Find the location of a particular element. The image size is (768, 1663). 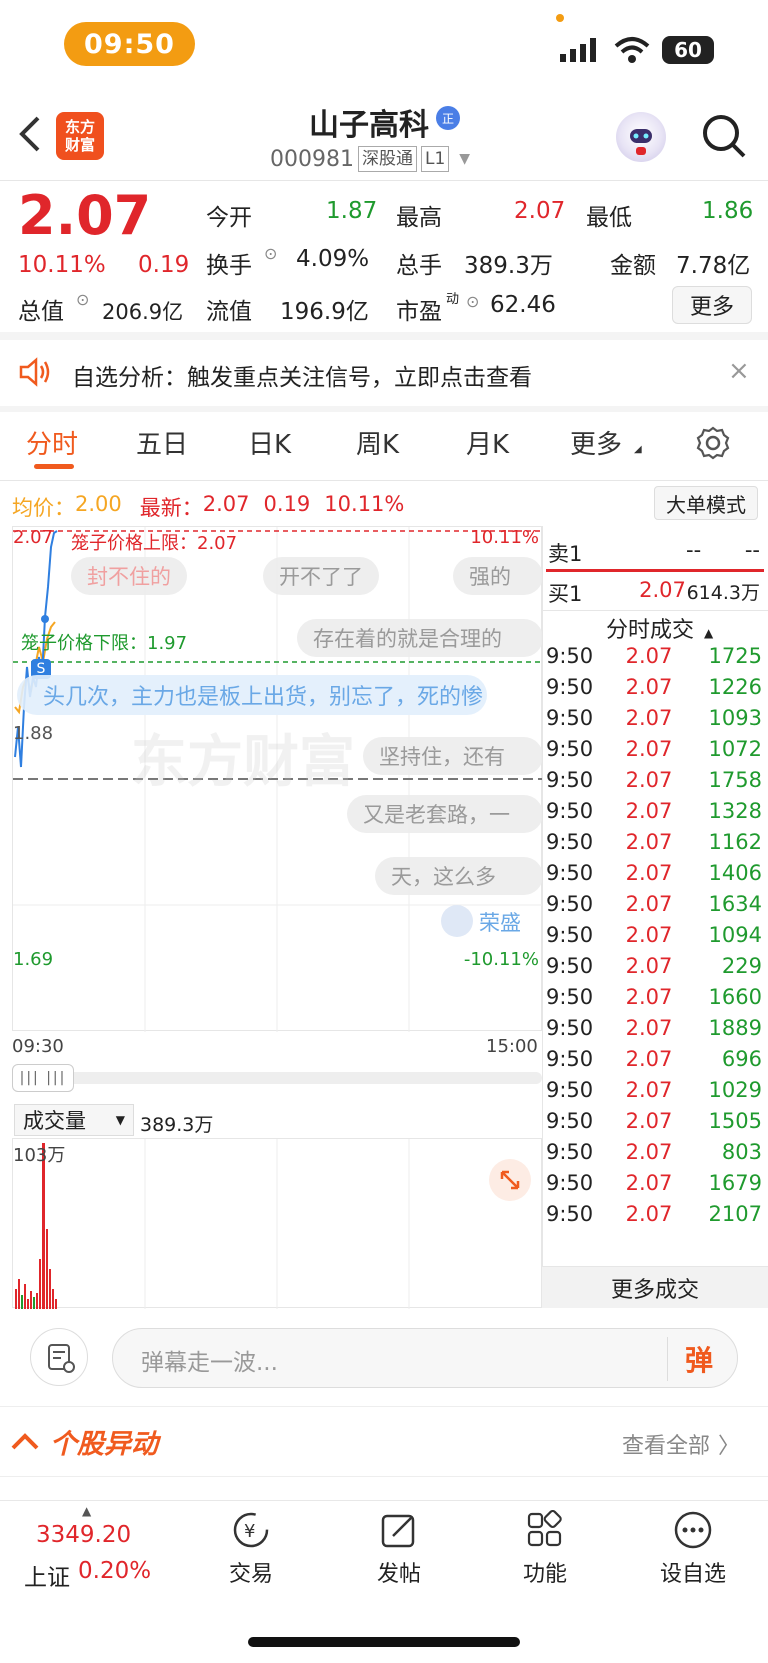

sell1-price: -- is located at coordinates (694, 550).